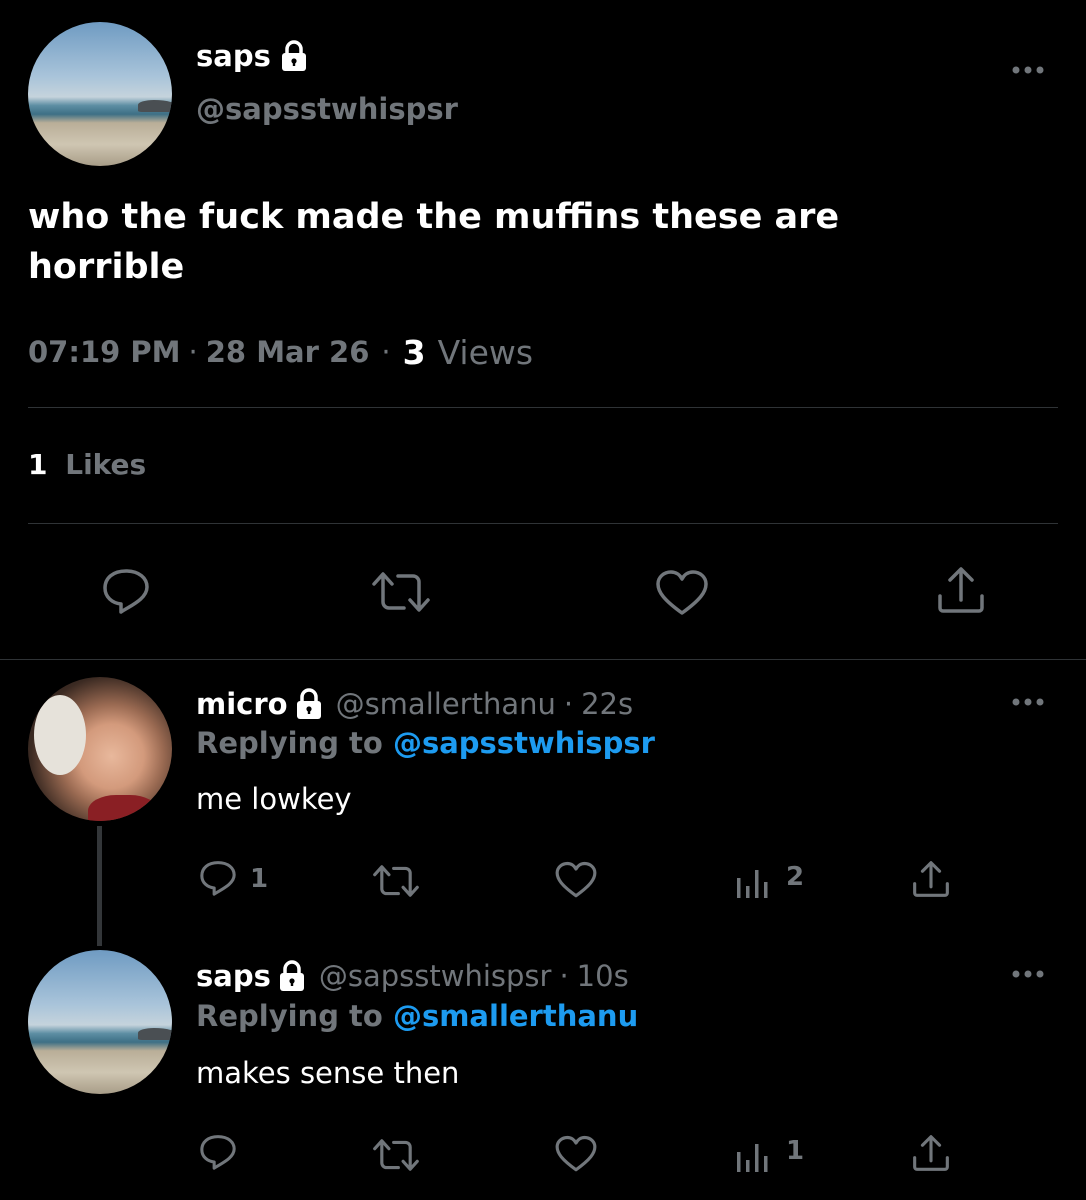 This screenshot has height=1200, width=1086. What do you see at coordinates (274, 799) in the screenshot?
I see `reply-text: me lowkey` at bounding box center [274, 799].